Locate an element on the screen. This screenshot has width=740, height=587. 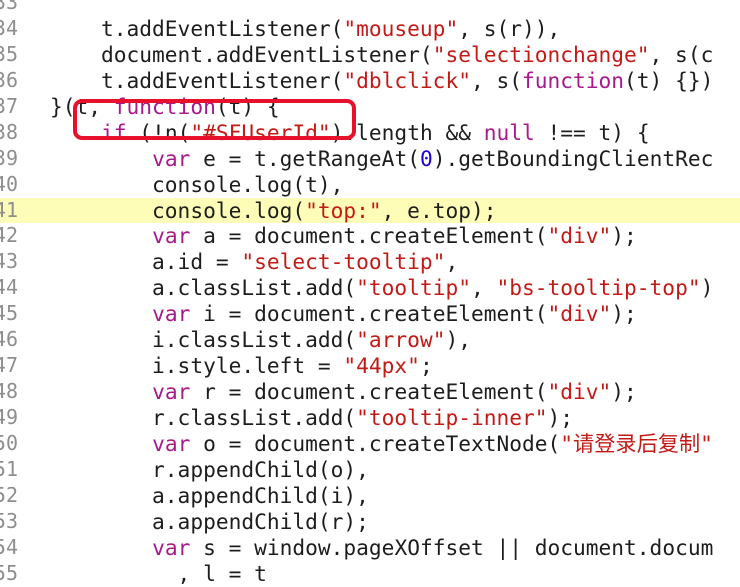
line-number: 42 is located at coordinates (9, 236).